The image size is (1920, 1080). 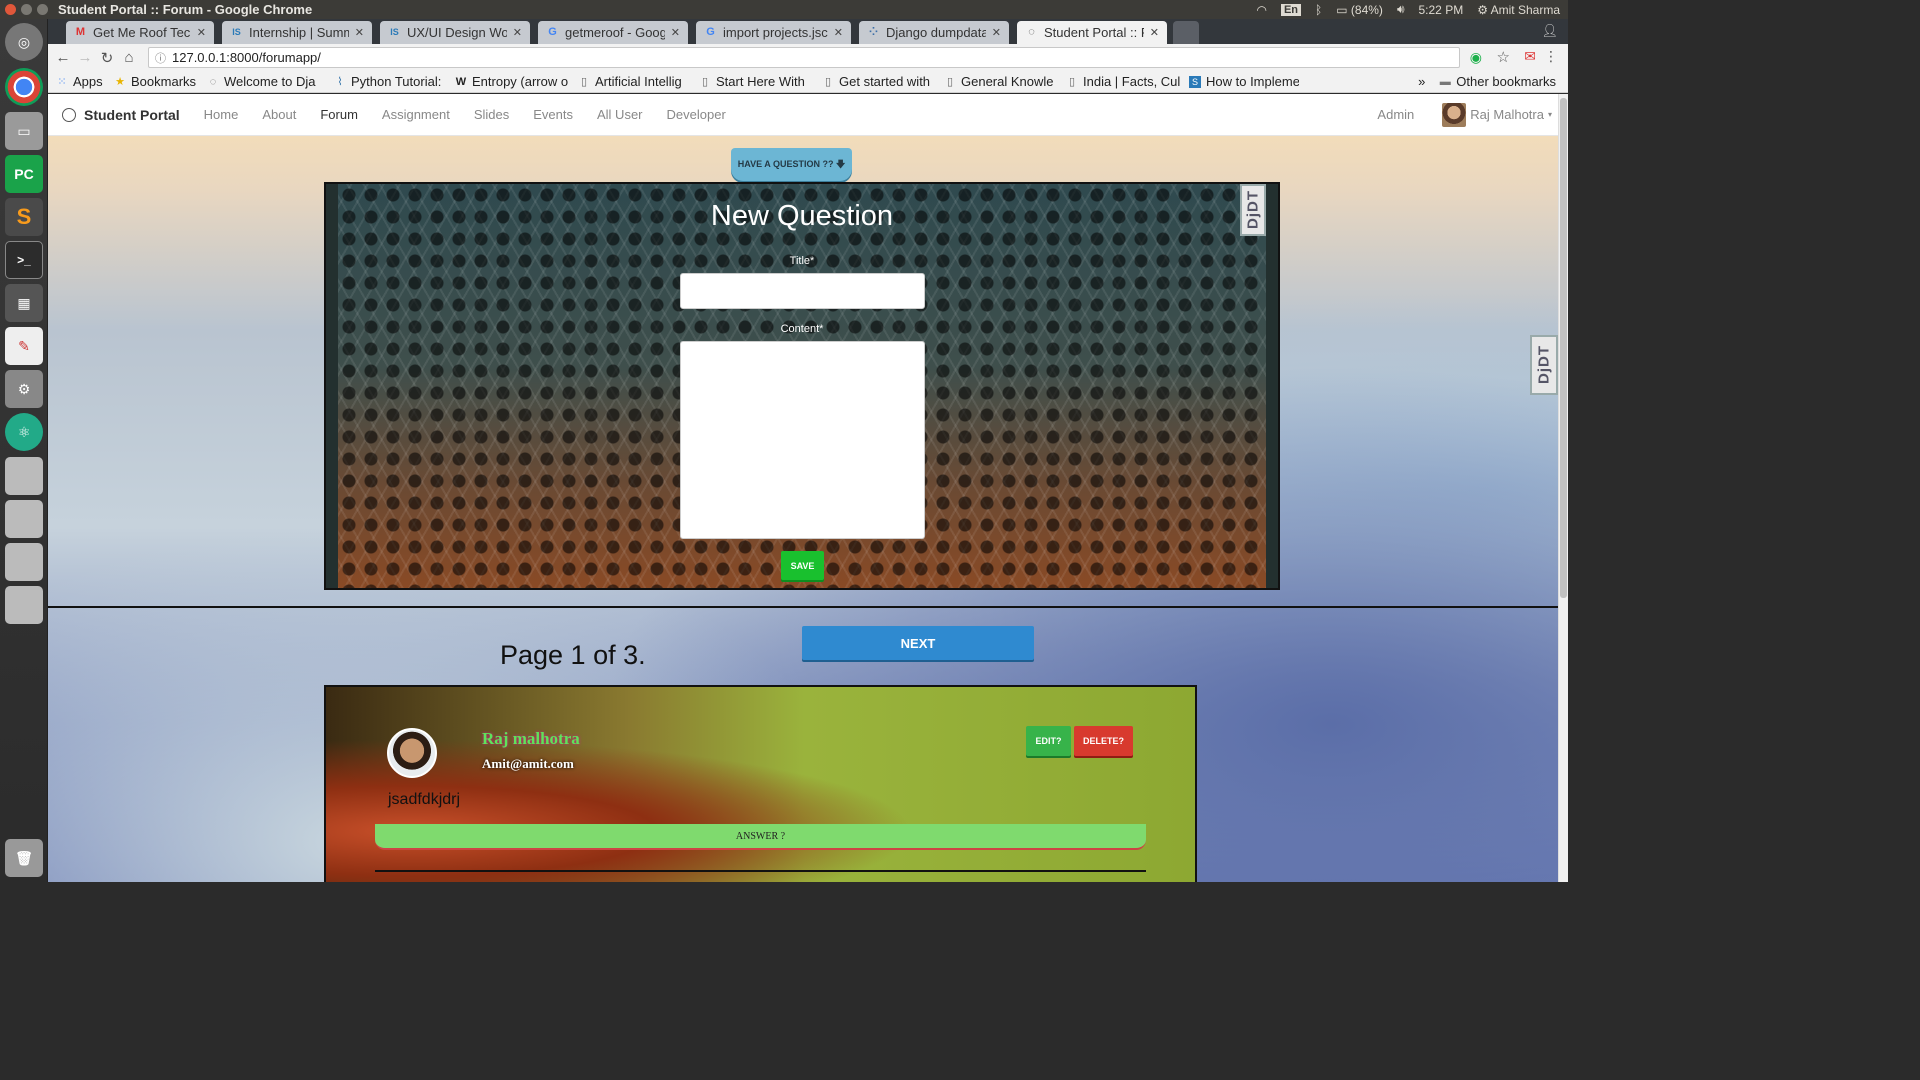 I want to click on reload-icon: ↻, so click(x=107, y=58).